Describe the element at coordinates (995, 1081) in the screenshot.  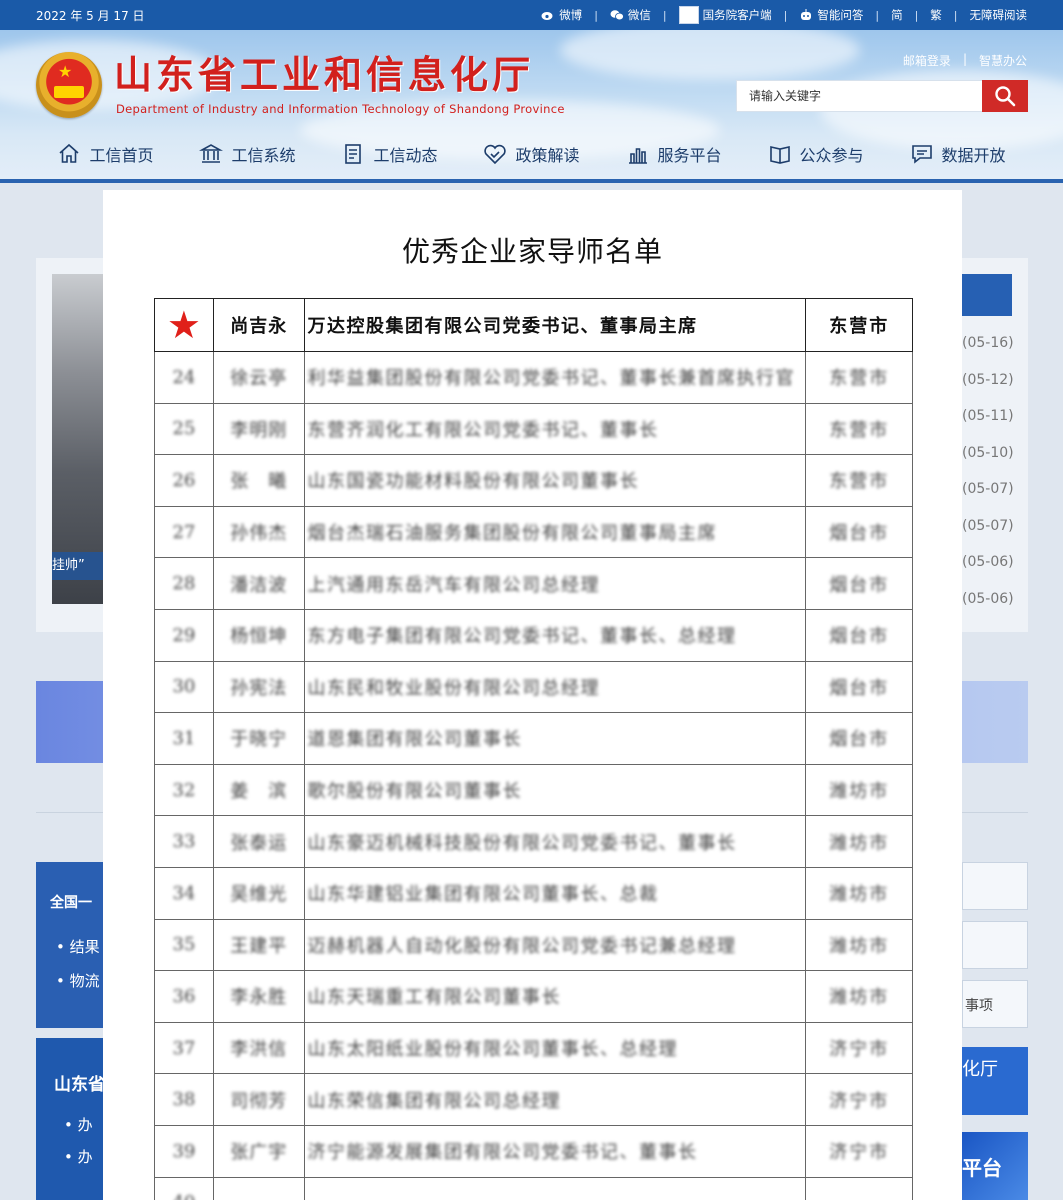
I see `dept-banner: 化厅` at that location.